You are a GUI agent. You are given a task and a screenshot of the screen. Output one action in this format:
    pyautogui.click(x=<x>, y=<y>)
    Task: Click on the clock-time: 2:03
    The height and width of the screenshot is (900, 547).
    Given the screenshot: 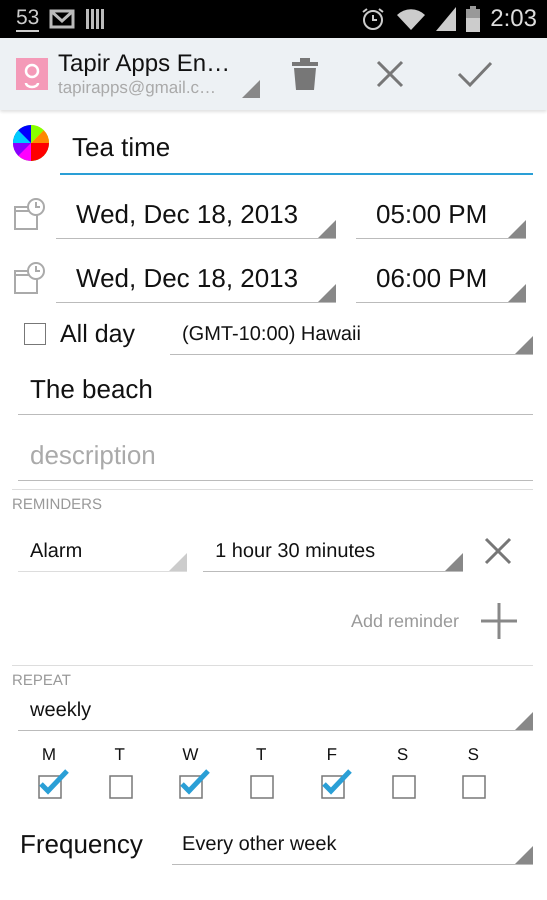 What is the action you would take?
    pyautogui.click(x=513, y=19)
    